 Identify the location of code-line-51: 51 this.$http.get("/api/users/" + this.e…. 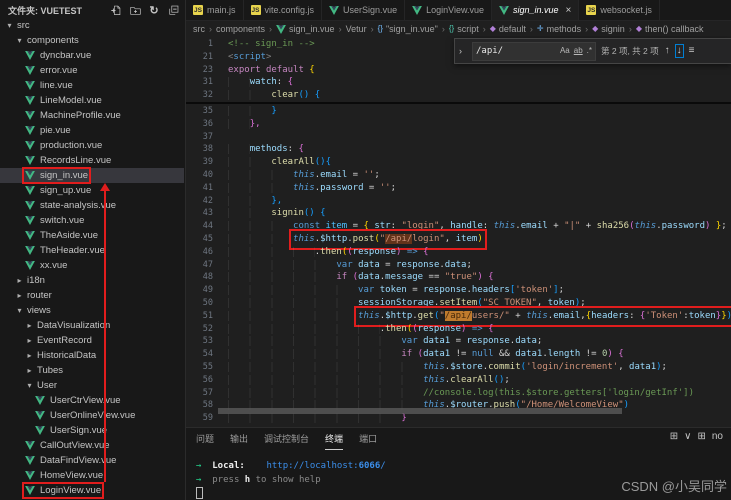
(458, 316).